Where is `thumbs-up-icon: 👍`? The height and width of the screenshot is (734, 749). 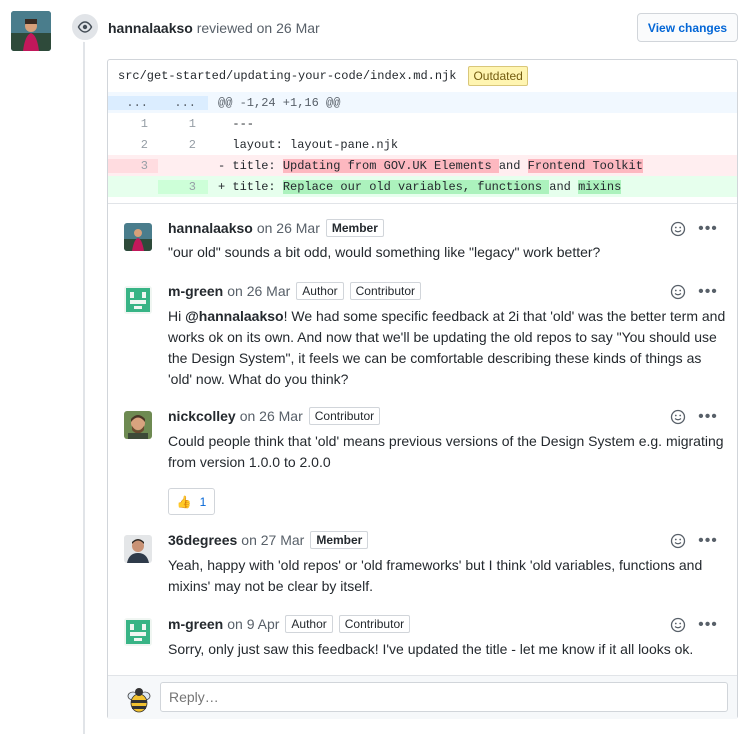
thumbs-up-icon: 👍 is located at coordinates (184, 501).